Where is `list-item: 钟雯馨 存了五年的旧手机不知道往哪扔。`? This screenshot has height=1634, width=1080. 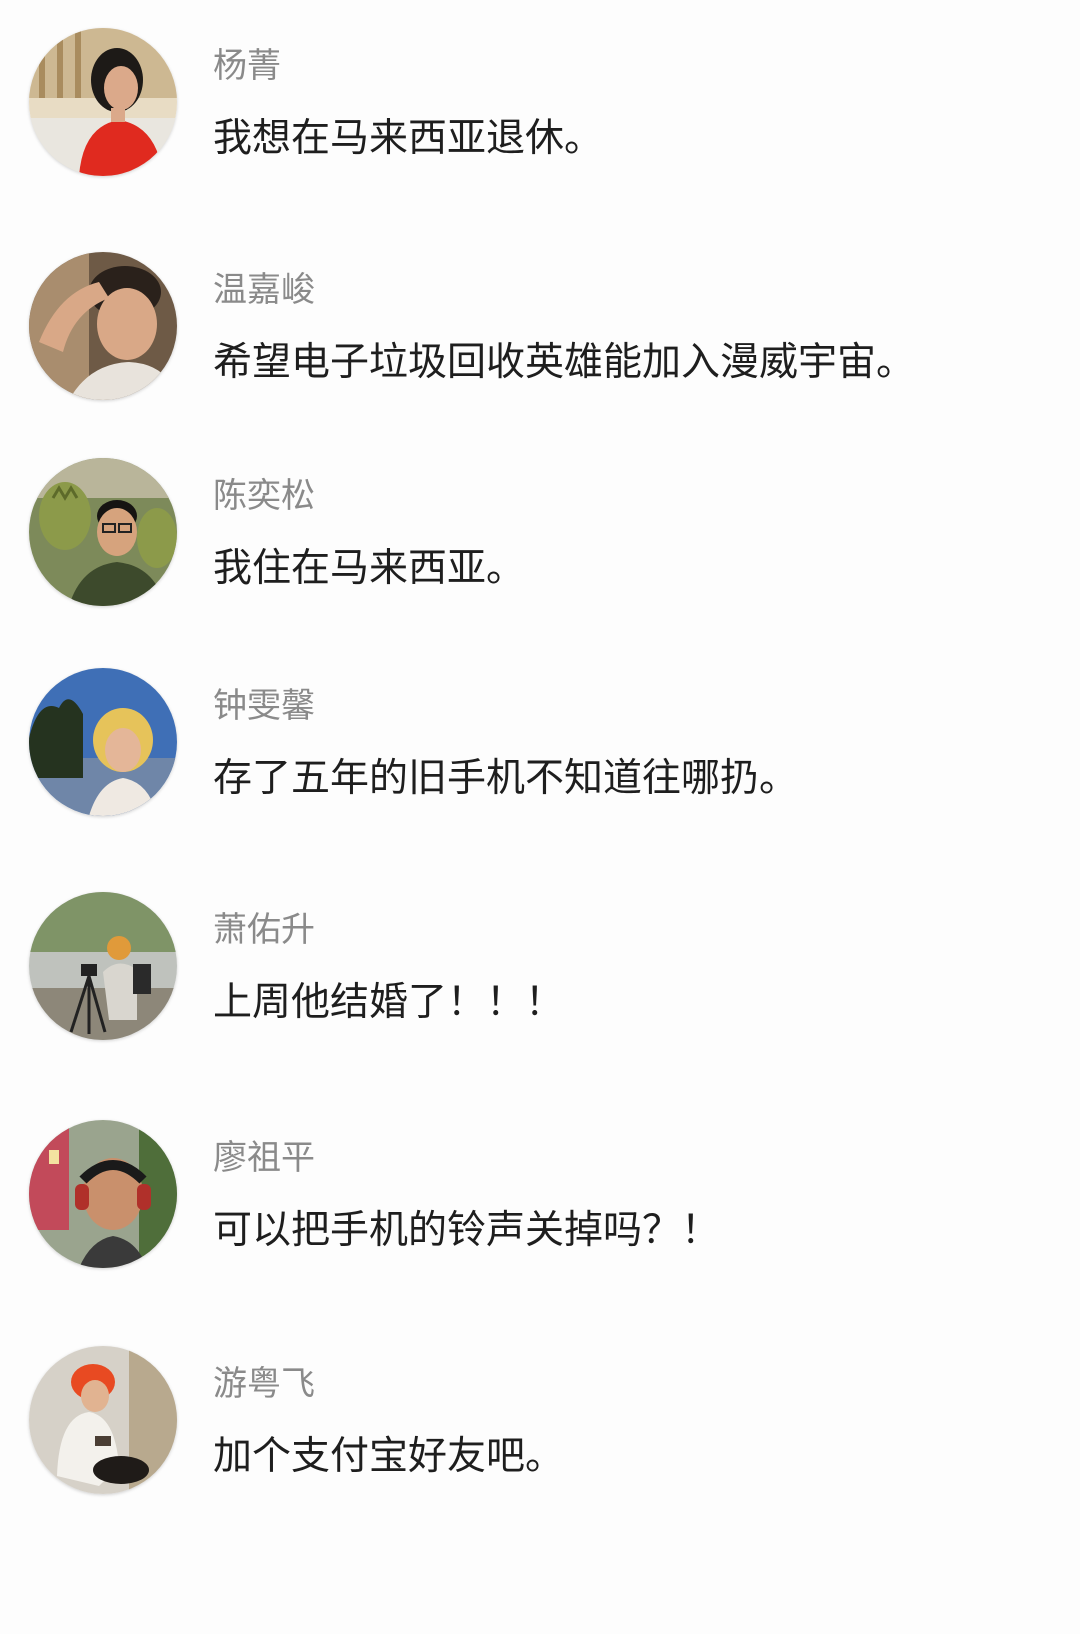
list-item: 钟雯馨 存了五年的旧手机不知道往哪扔。 is located at coordinates (540, 748).